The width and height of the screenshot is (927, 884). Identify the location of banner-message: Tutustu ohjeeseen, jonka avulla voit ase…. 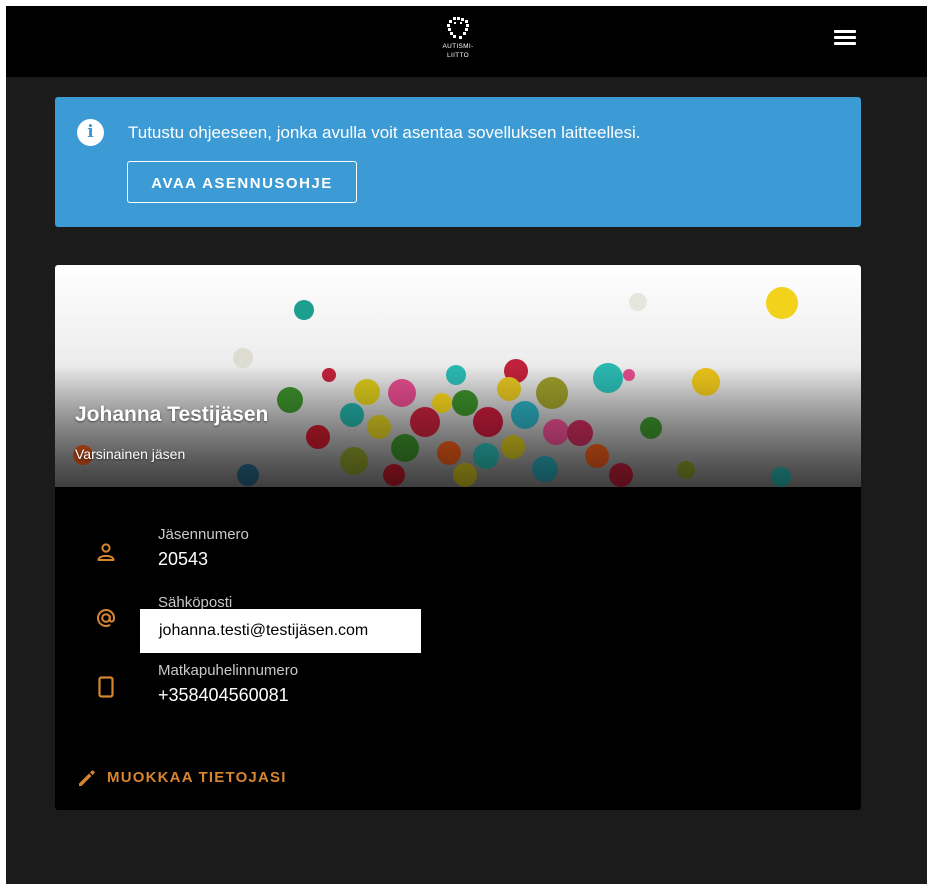
(384, 132).